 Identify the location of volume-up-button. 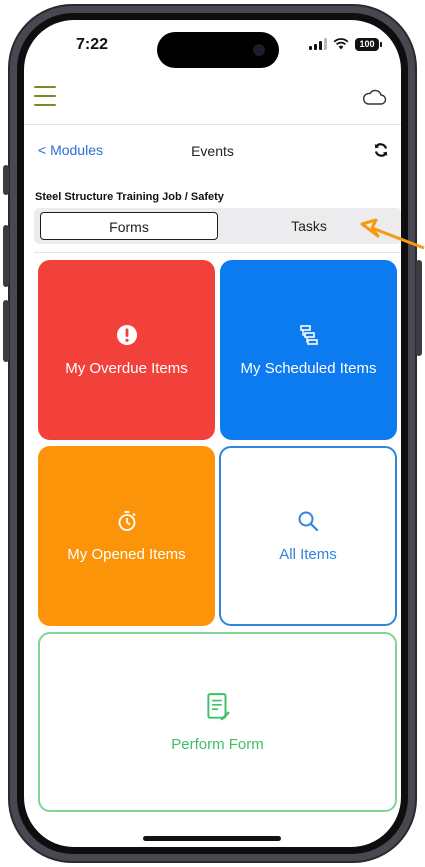
(6, 256).